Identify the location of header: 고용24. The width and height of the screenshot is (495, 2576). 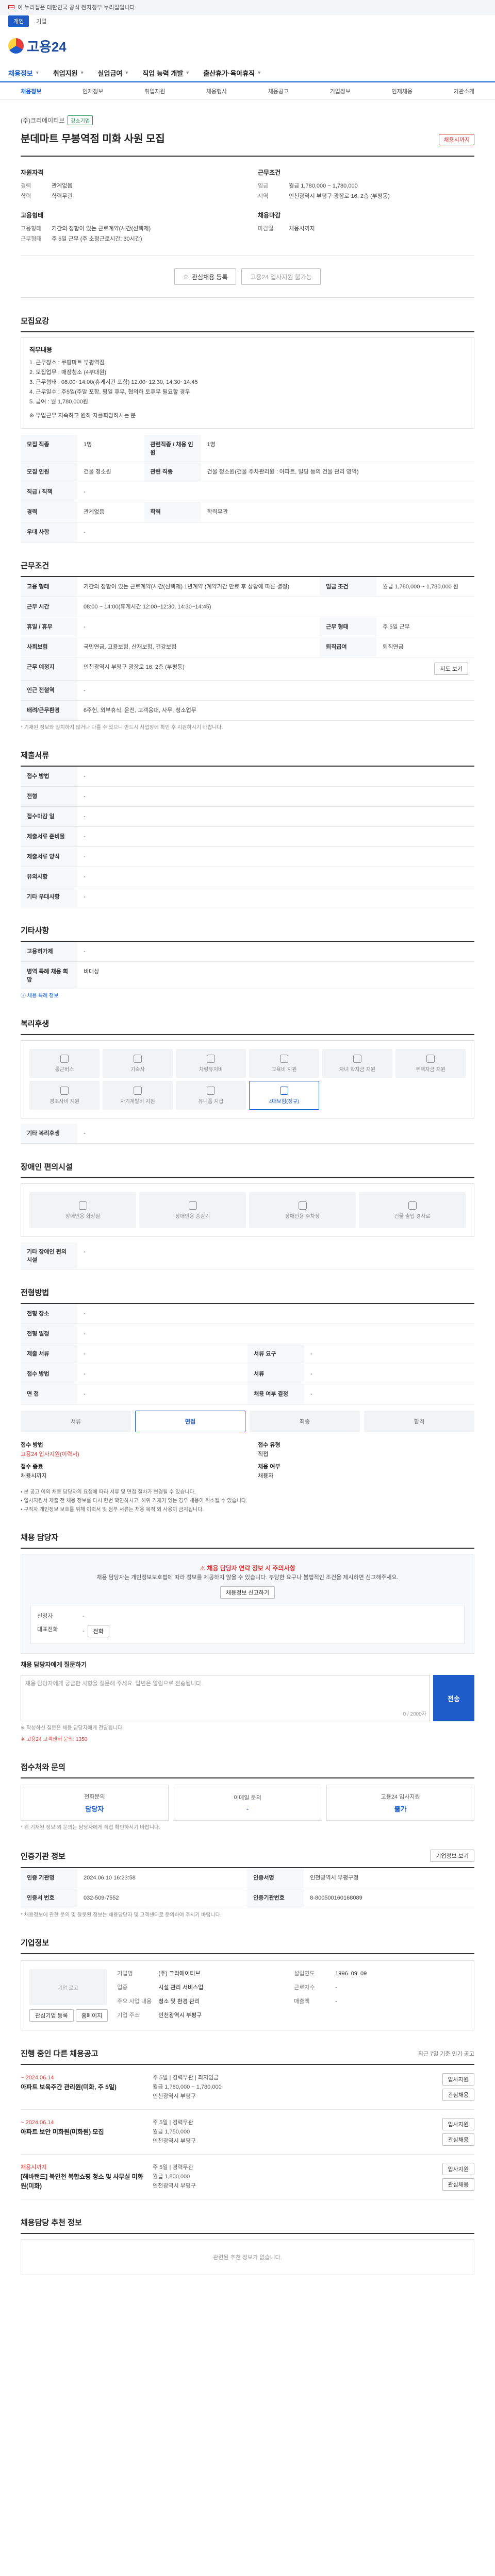
(247, 46).